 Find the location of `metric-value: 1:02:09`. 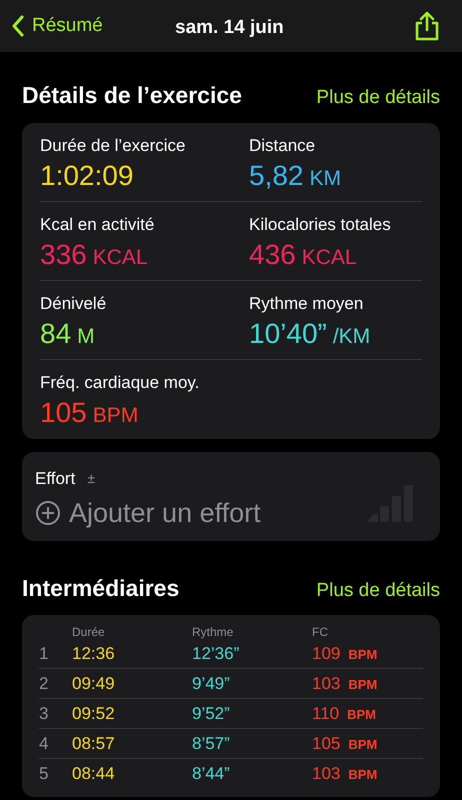

metric-value: 1:02:09 is located at coordinates (87, 175).